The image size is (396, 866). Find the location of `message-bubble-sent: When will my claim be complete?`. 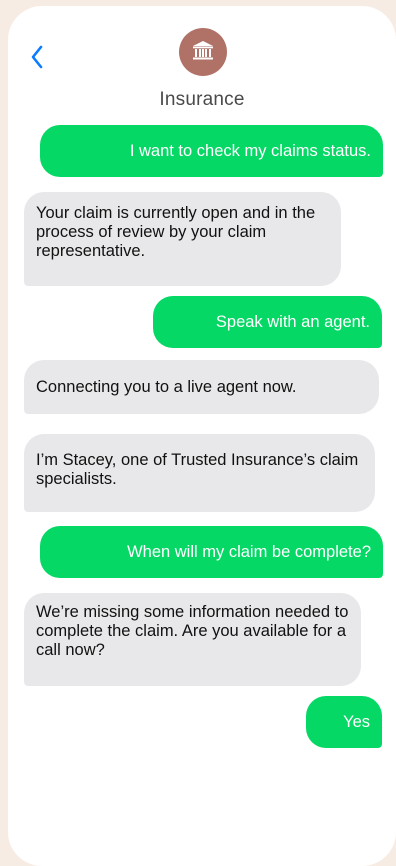

message-bubble-sent: When will my claim be complete? is located at coordinates (211, 552).